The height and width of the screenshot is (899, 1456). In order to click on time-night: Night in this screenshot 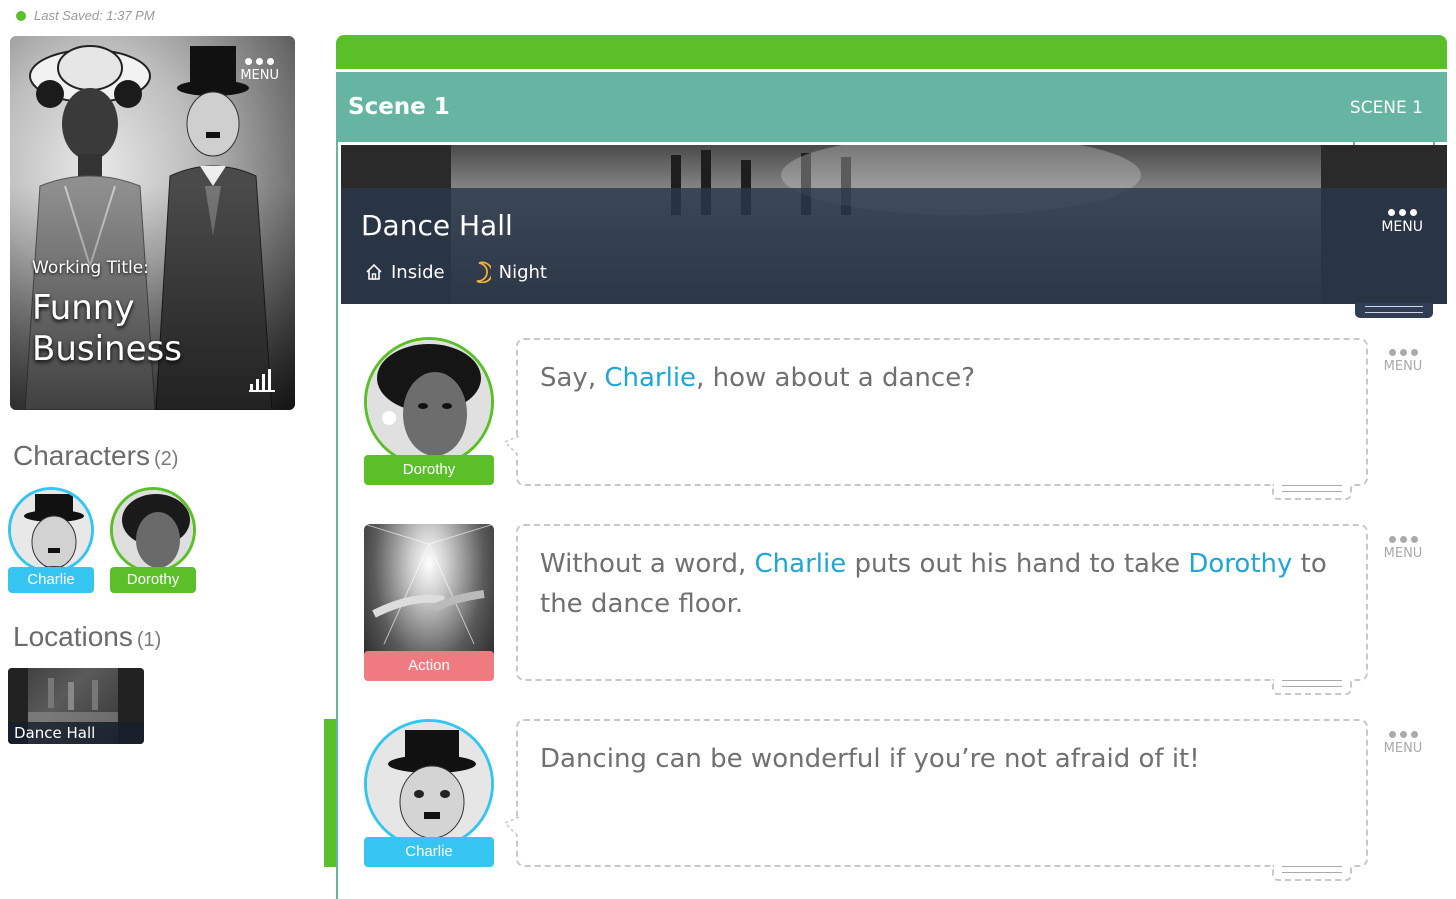, I will do `click(509, 272)`.